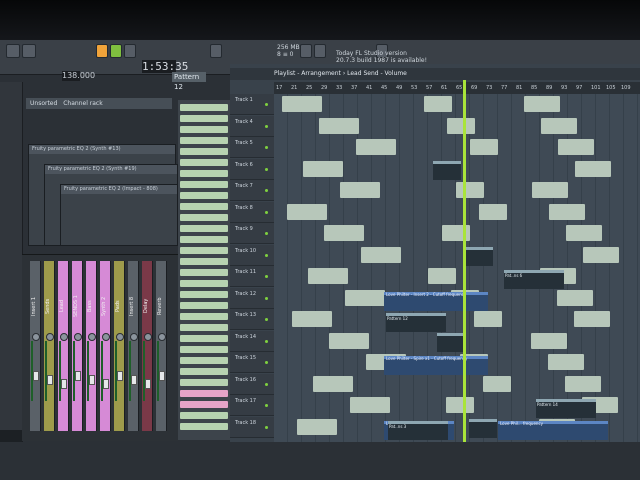  I want to click on track-header: Track 8, so click(252, 212).